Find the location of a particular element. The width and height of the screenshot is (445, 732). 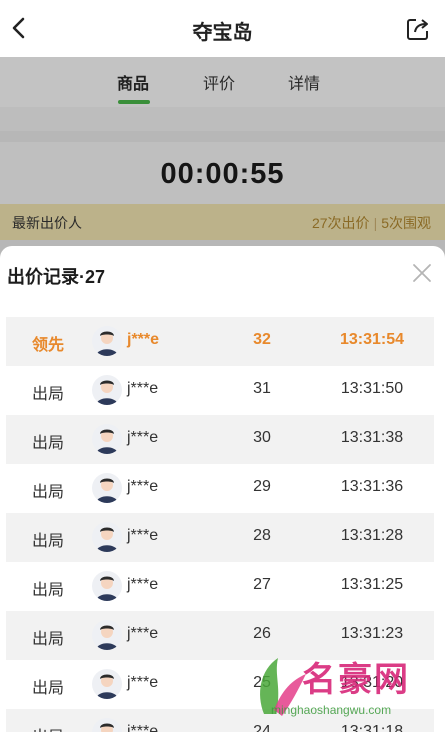

bid-price: 29 is located at coordinates (262, 486).